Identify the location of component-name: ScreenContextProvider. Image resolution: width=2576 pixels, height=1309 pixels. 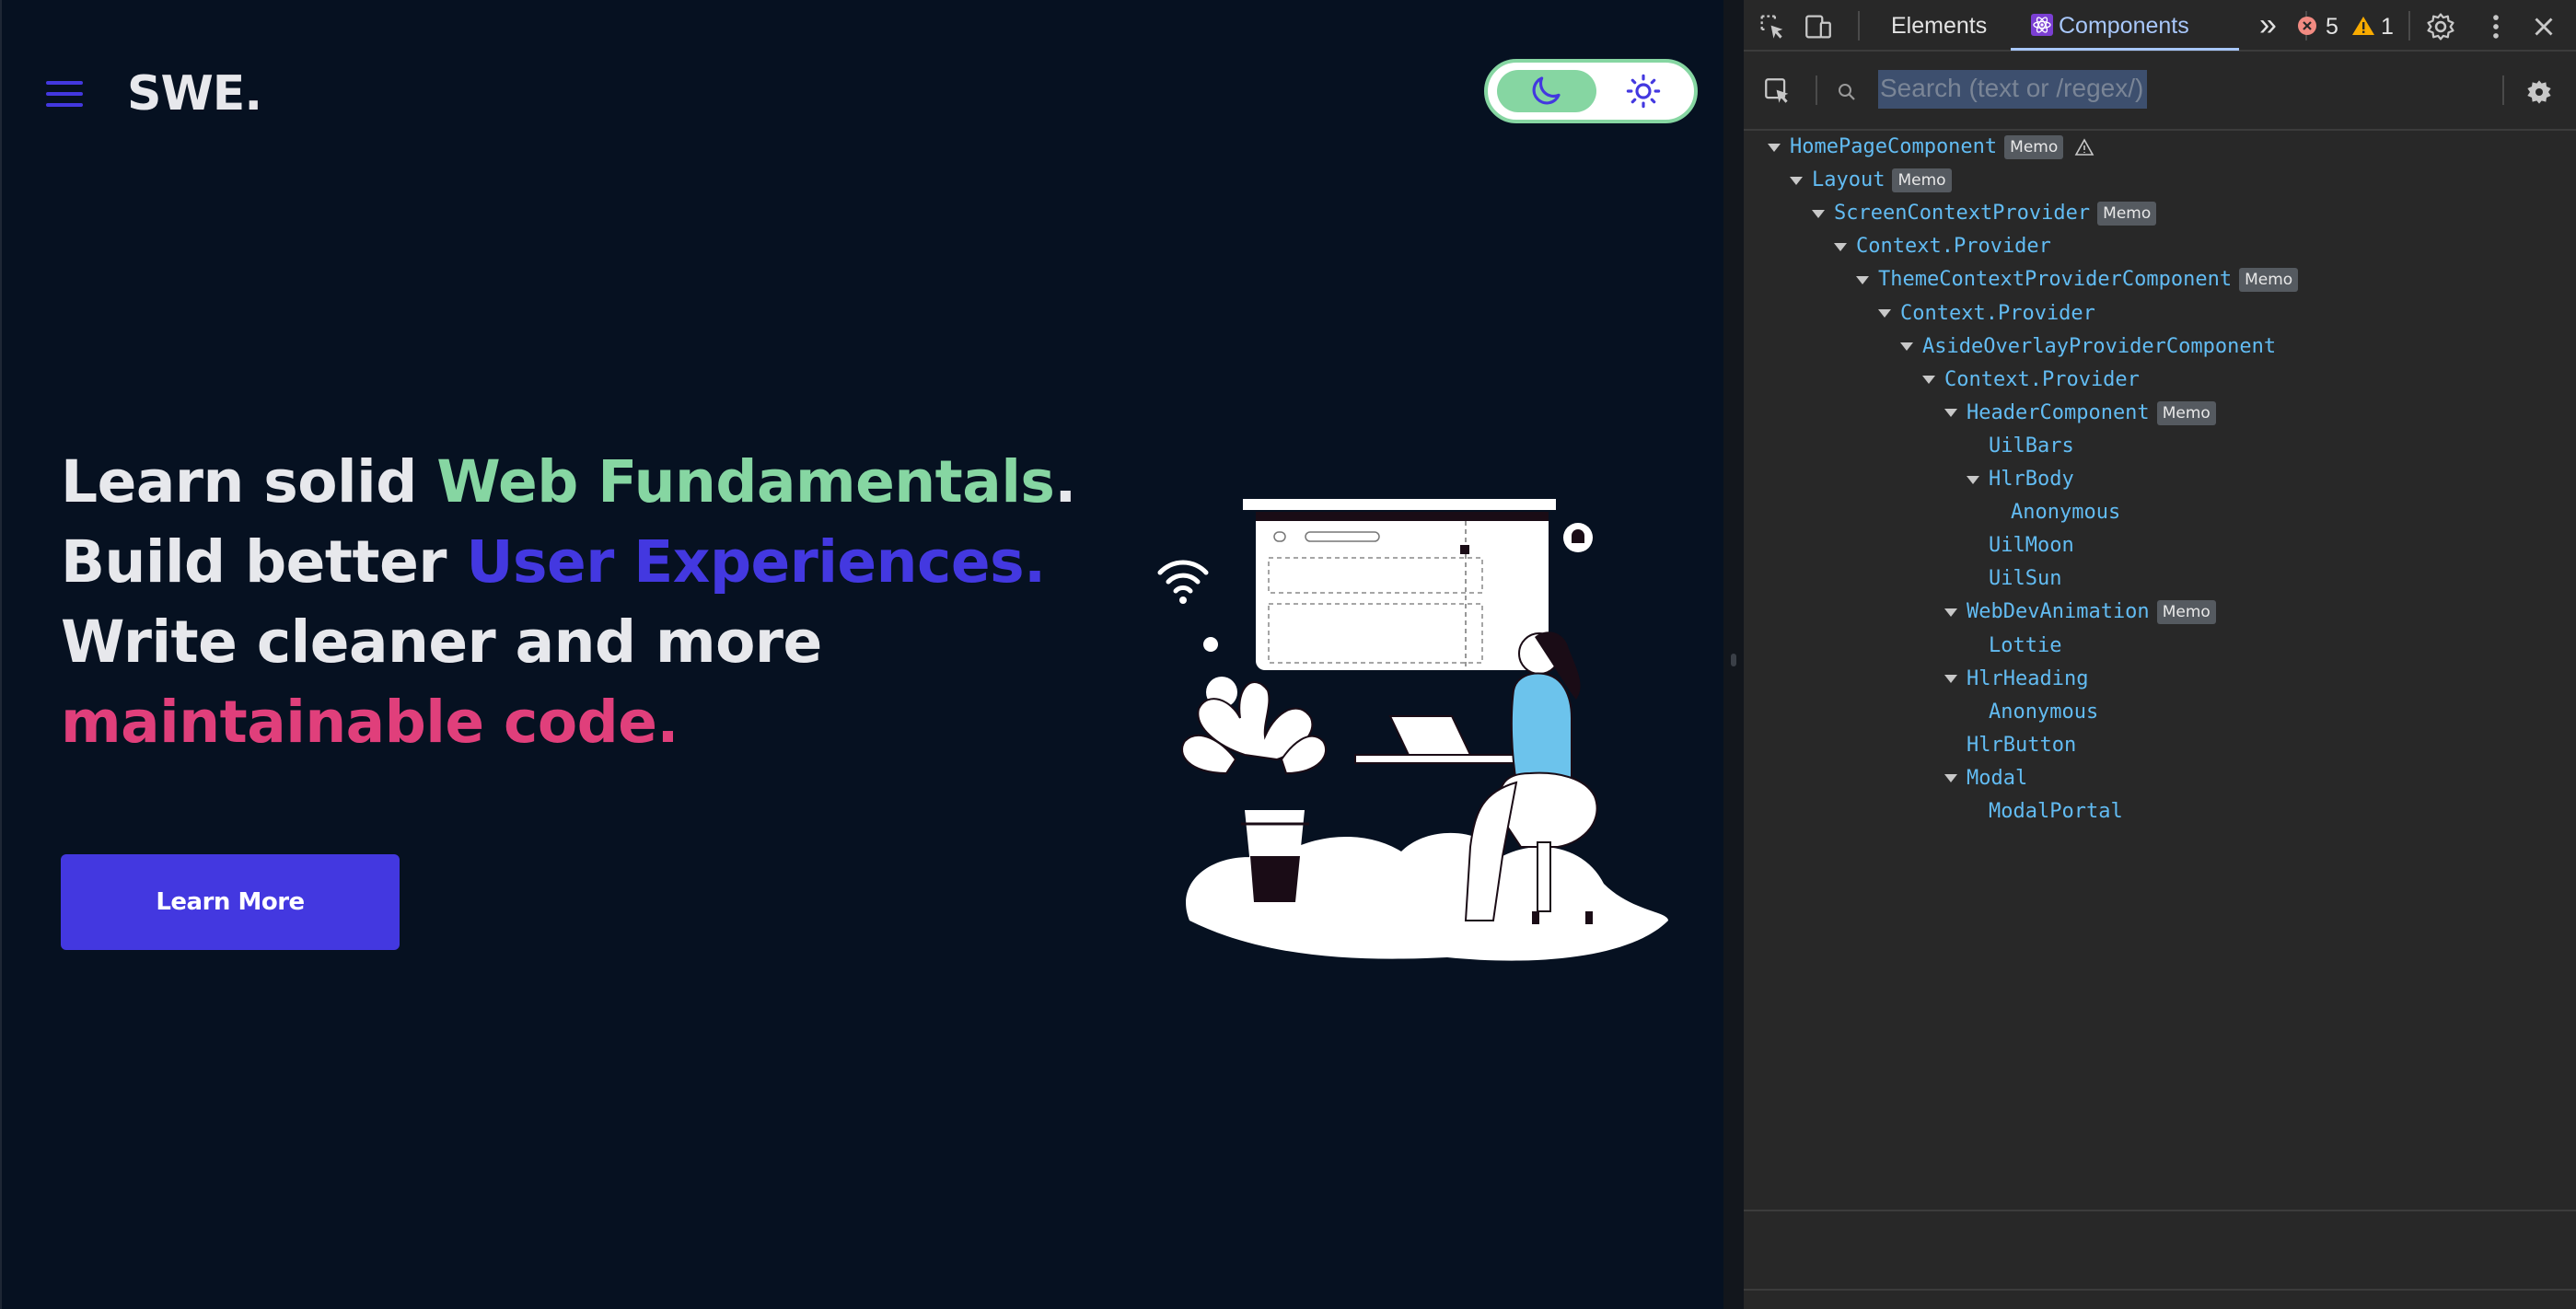
(1962, 214).